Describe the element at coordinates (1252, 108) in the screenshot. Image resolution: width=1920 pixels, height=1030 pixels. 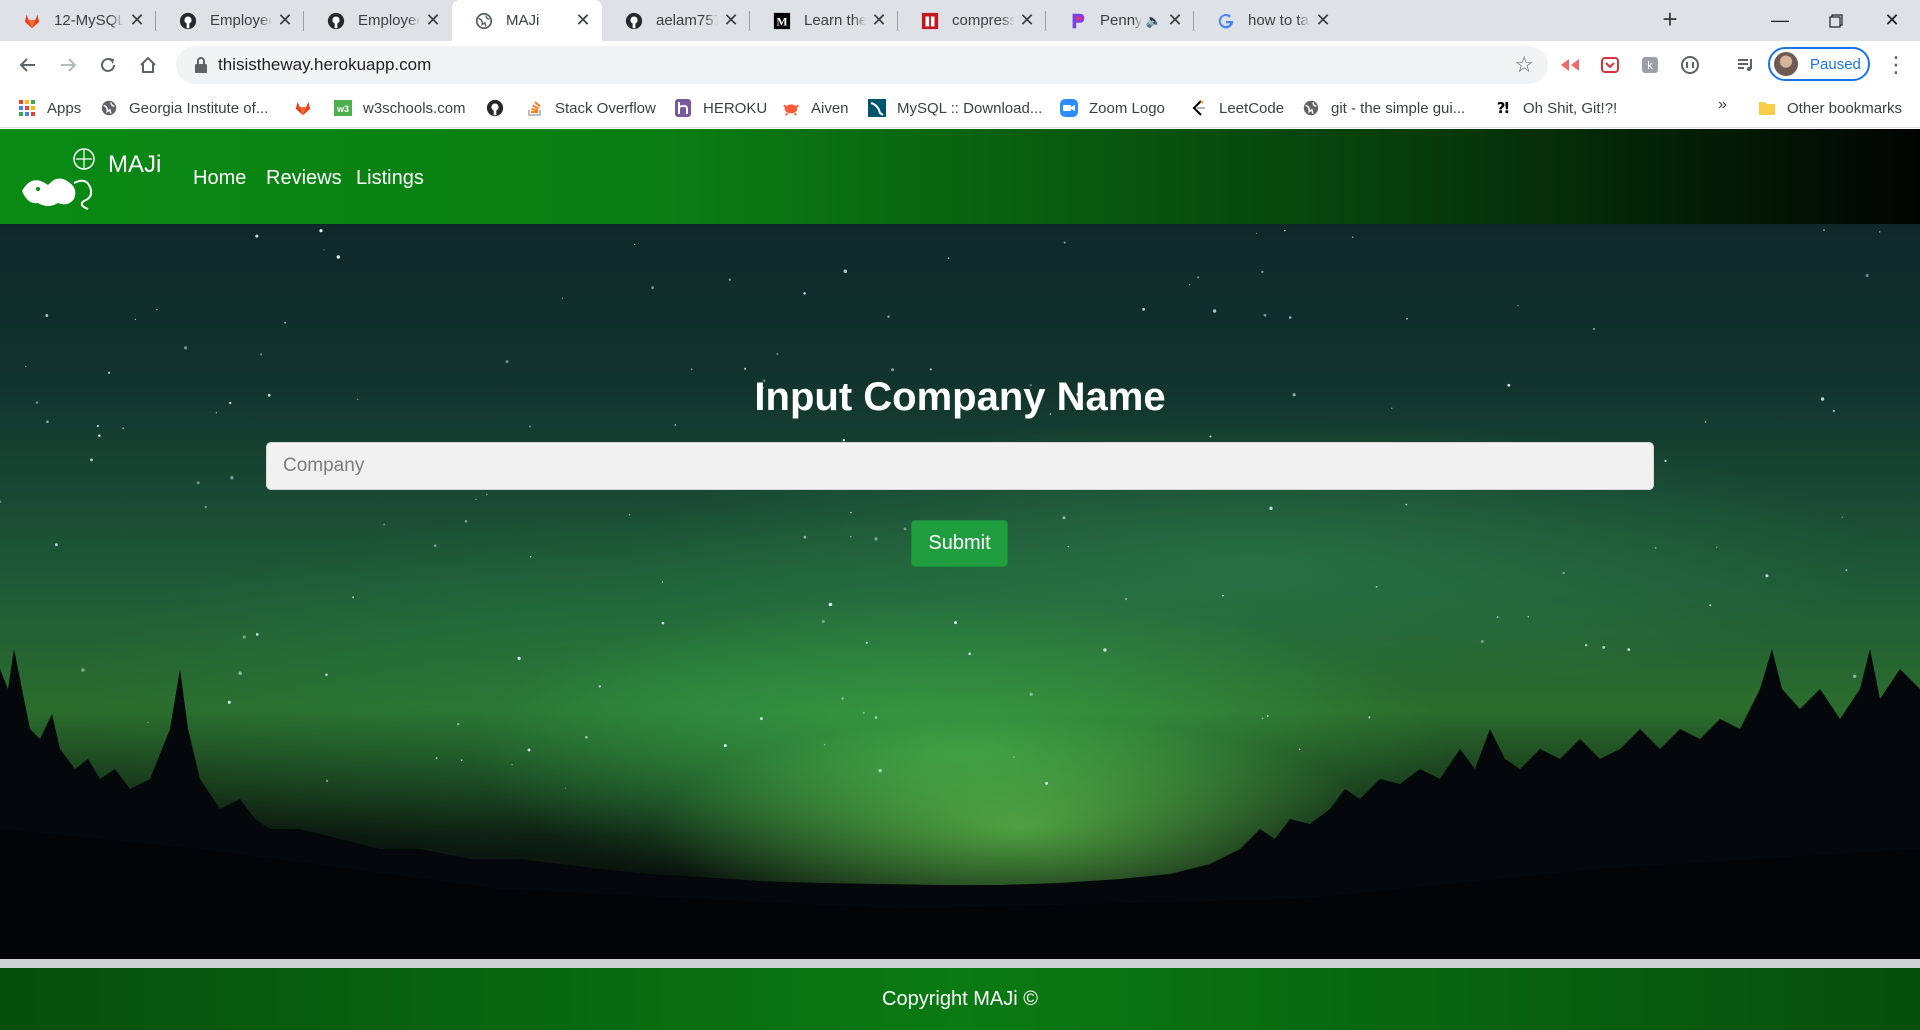
I see `bookmark-label: LeetCode` at that location.